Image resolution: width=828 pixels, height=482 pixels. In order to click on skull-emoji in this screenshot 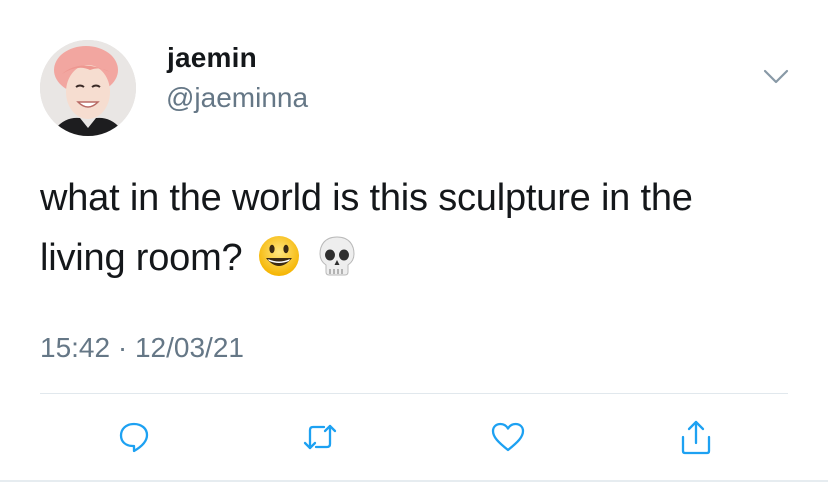, I will do `click(337, 256)`.